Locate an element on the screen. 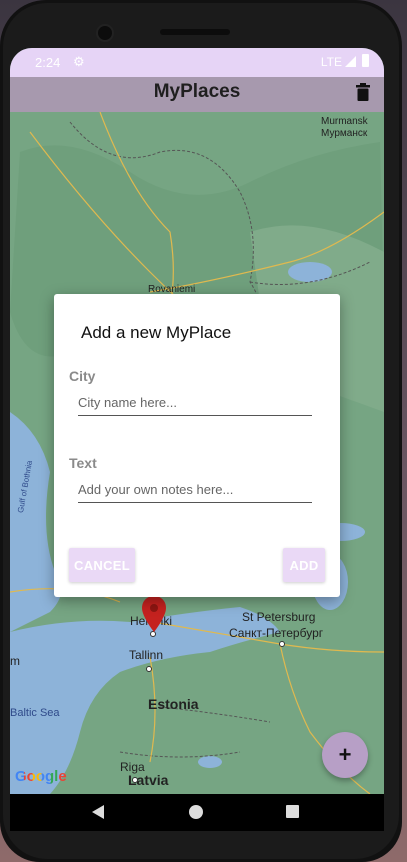  city-label: City is located at coordinates (82, 376).